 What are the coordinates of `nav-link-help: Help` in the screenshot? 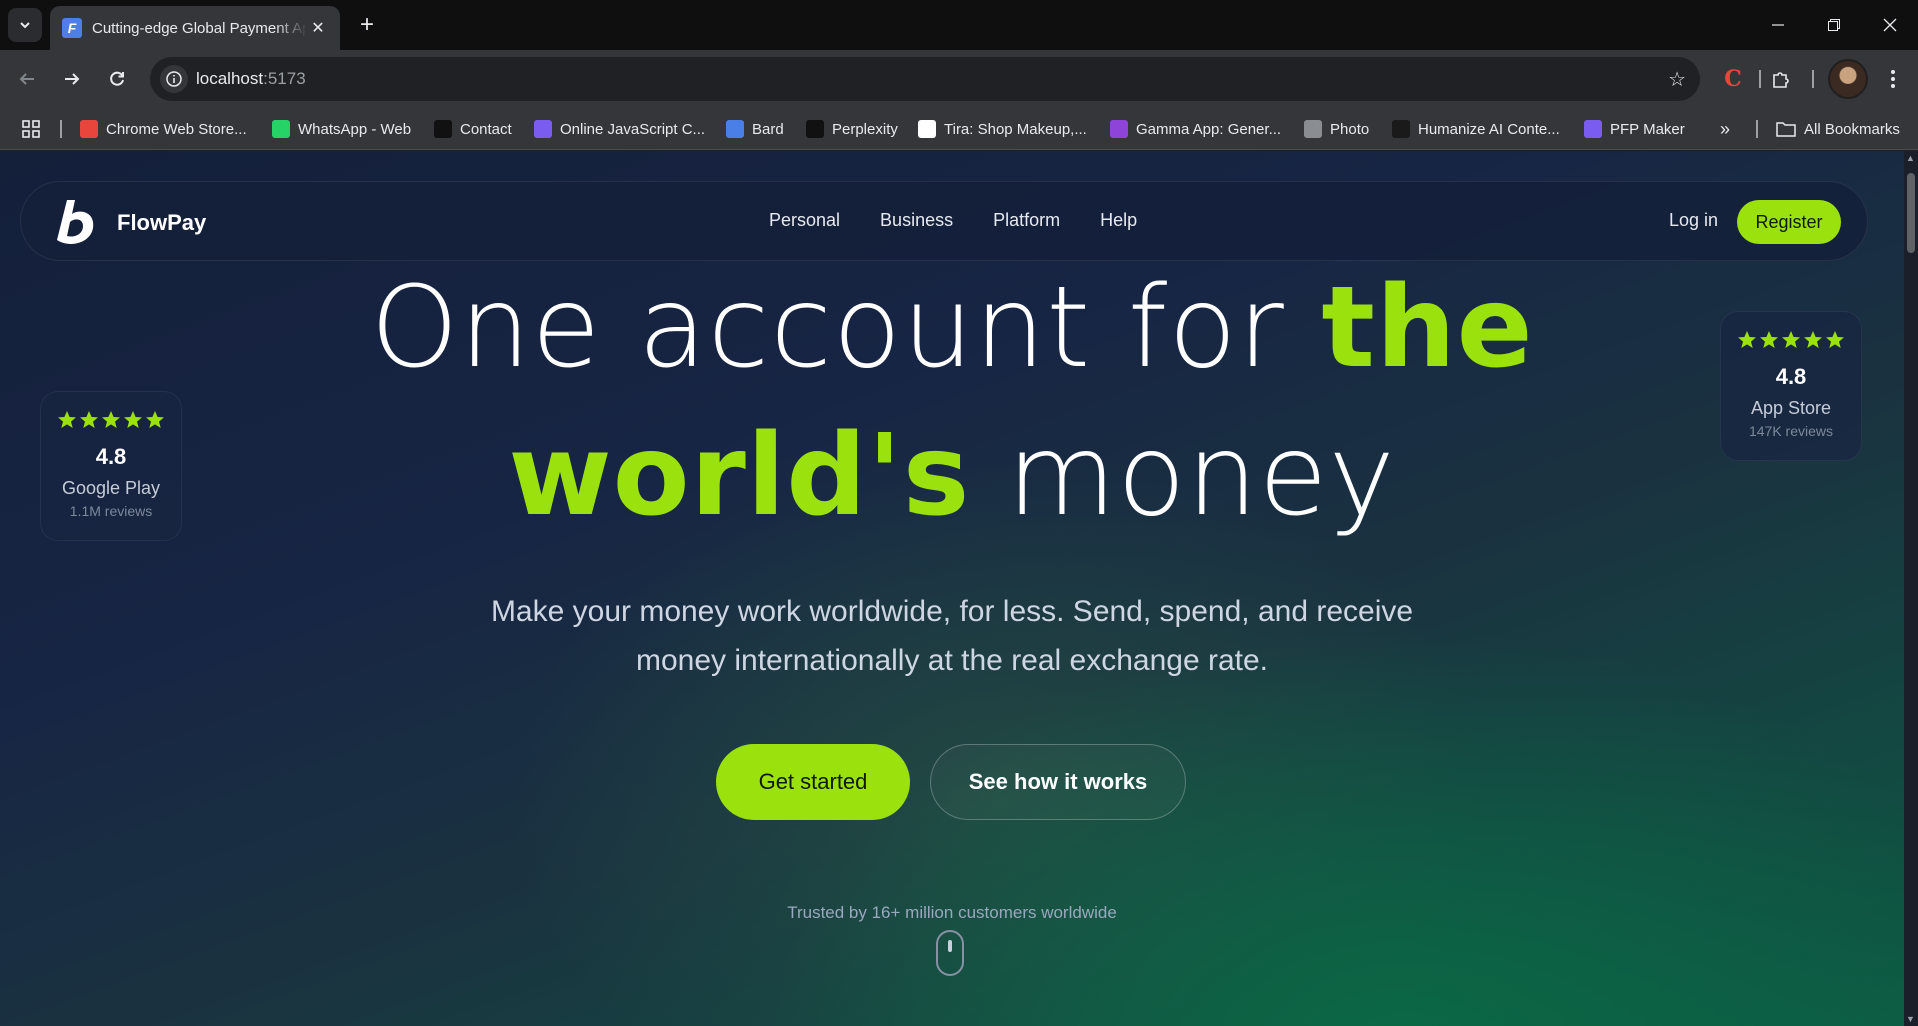 It's located at (1118, 220).